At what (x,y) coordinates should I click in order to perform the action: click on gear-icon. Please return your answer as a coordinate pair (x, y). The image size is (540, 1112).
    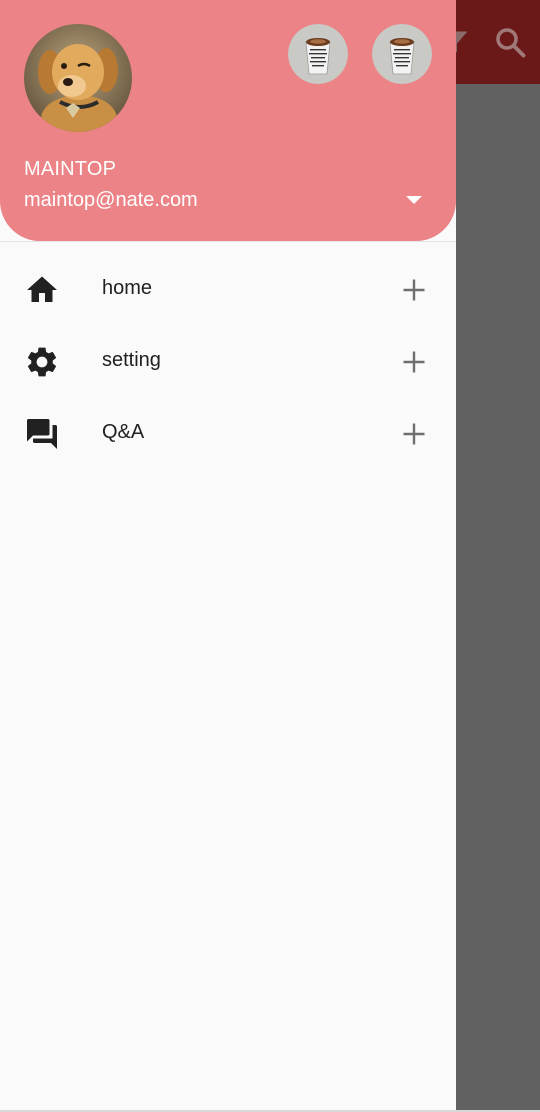
    Looking at the image, I should click on (42, 362).